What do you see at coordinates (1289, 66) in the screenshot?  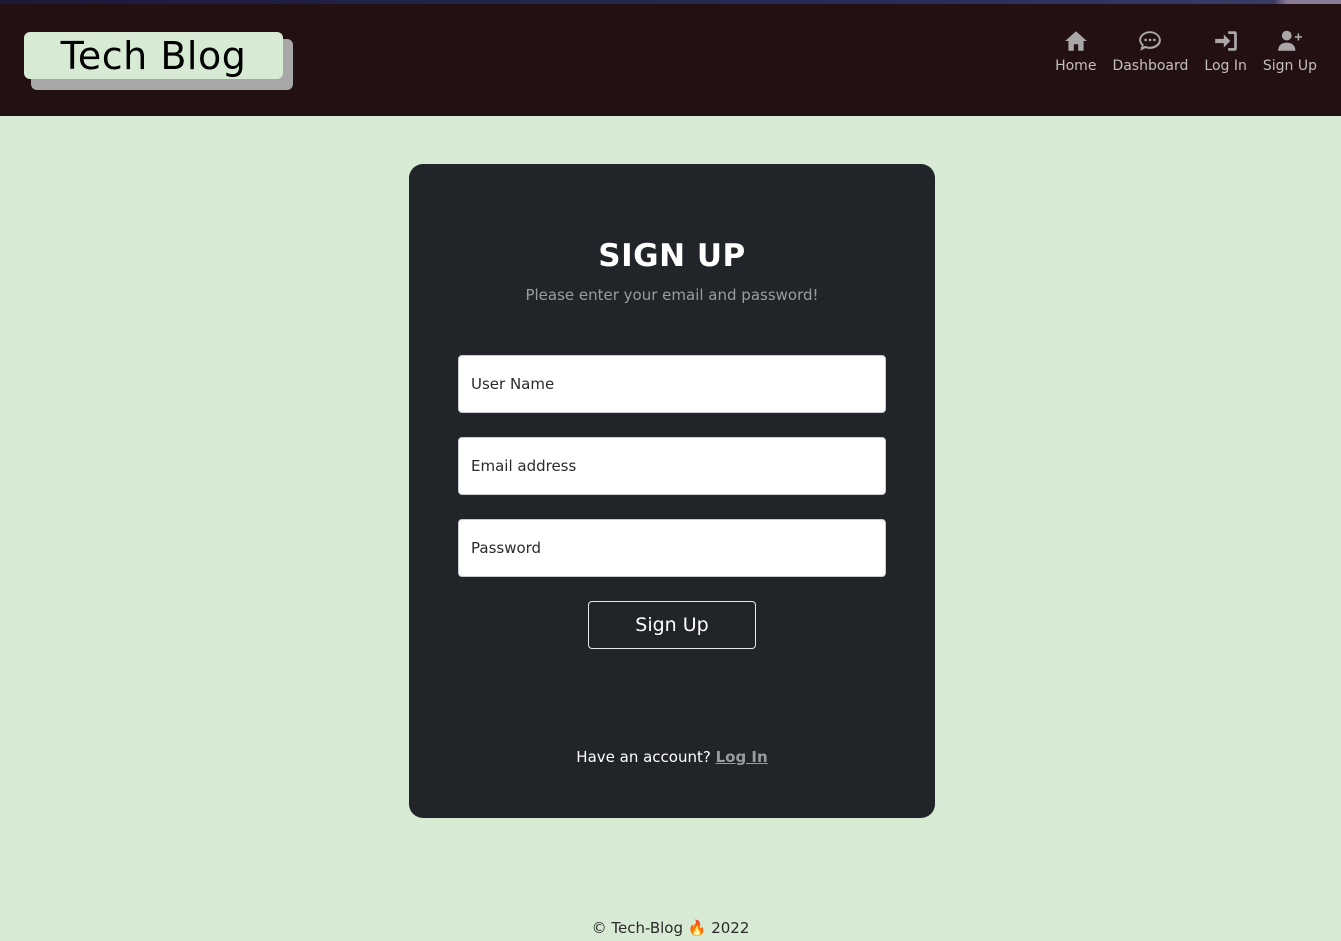 I see `nav-signup-label: Sign Up` at bounding box center [1289, 66].